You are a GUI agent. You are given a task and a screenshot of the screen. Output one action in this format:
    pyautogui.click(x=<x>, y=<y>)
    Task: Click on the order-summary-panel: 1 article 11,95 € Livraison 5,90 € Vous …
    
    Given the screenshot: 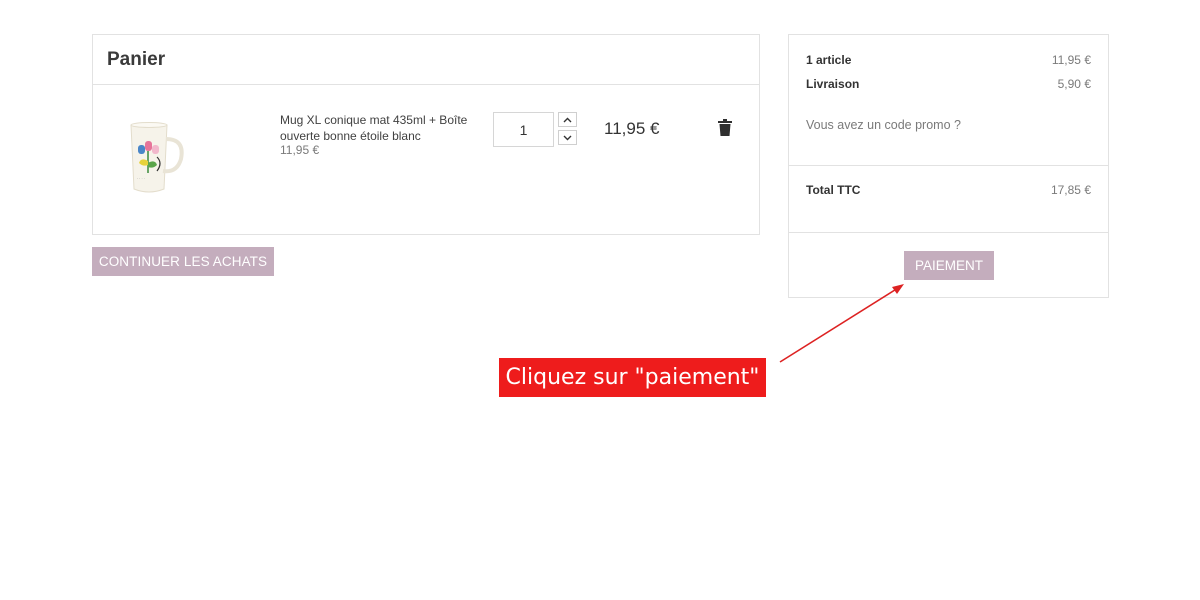 What is the action you would take?
    pyautogui.click(x=948, y=166)
    